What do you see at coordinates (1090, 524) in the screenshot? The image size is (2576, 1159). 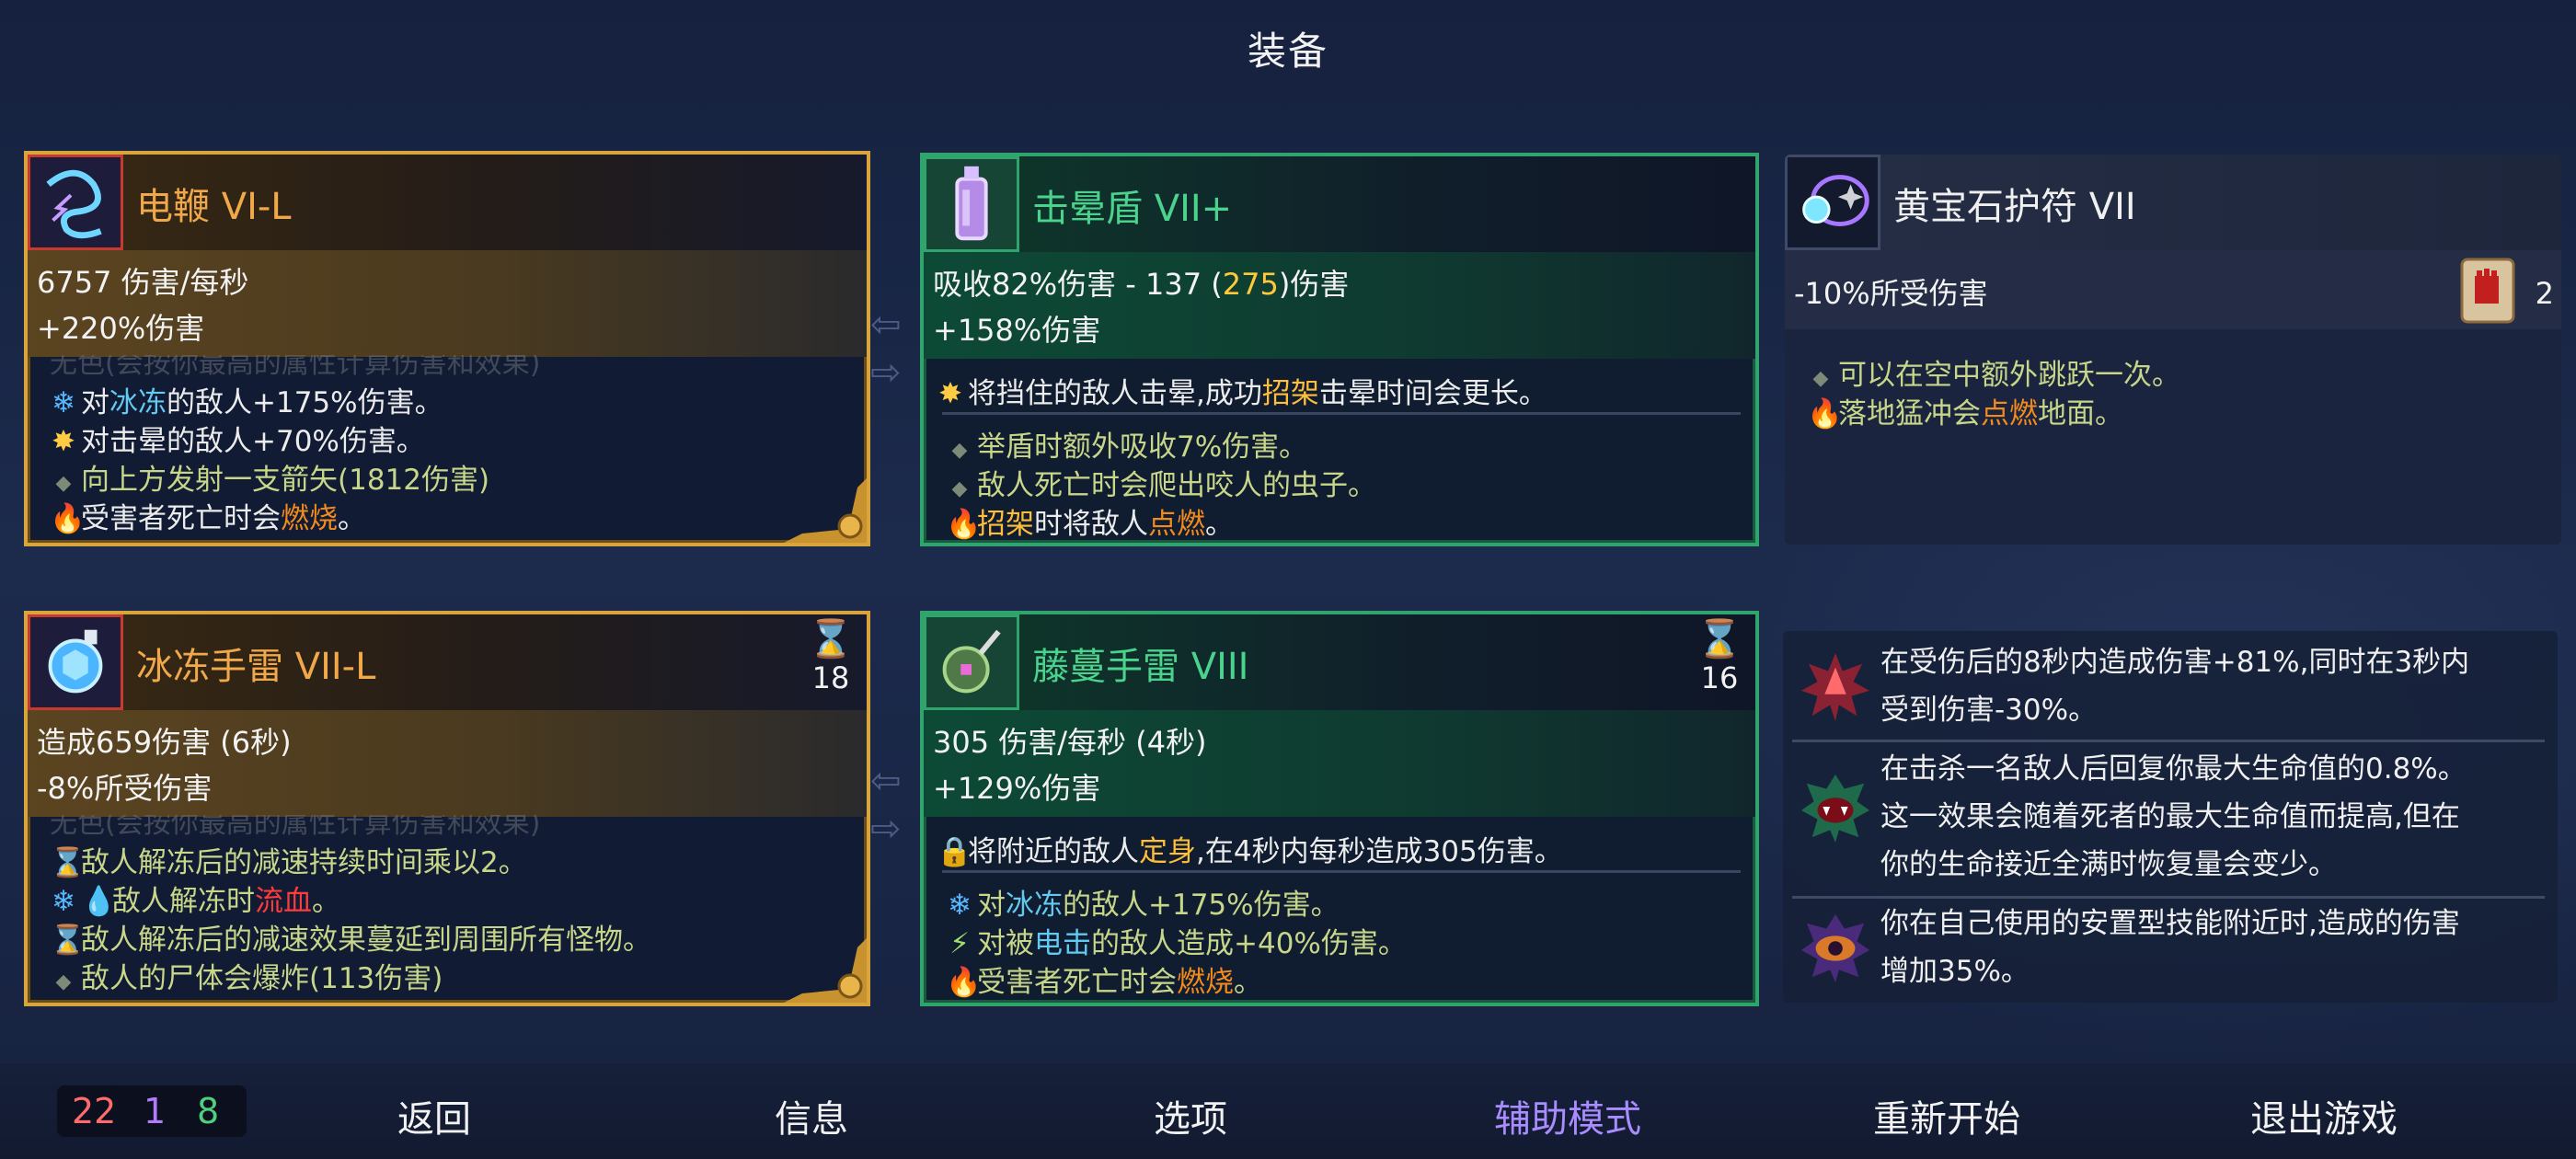 I see `affix-row: 🔥招架时将敌人点燃。` at bounding box center [1090, 524].